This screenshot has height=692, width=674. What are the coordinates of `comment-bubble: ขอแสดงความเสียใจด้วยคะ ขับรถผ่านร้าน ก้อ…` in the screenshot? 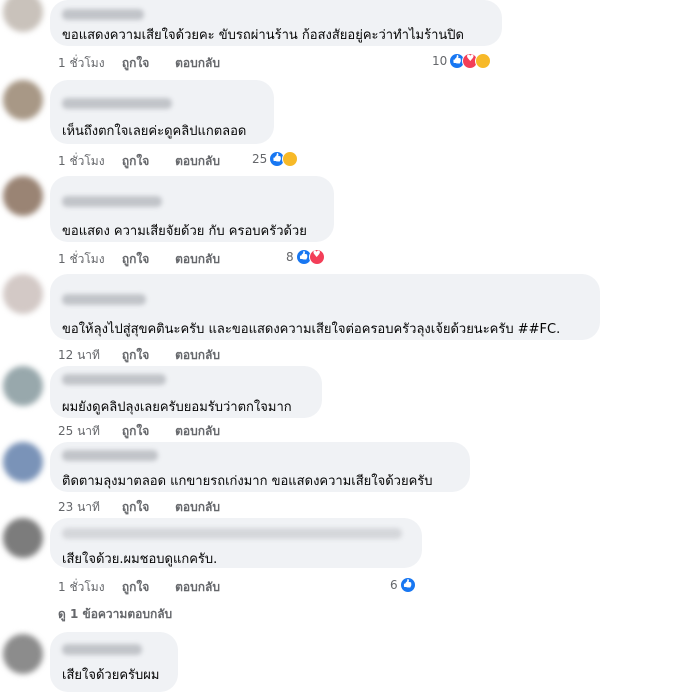 It's located at (276, 23).